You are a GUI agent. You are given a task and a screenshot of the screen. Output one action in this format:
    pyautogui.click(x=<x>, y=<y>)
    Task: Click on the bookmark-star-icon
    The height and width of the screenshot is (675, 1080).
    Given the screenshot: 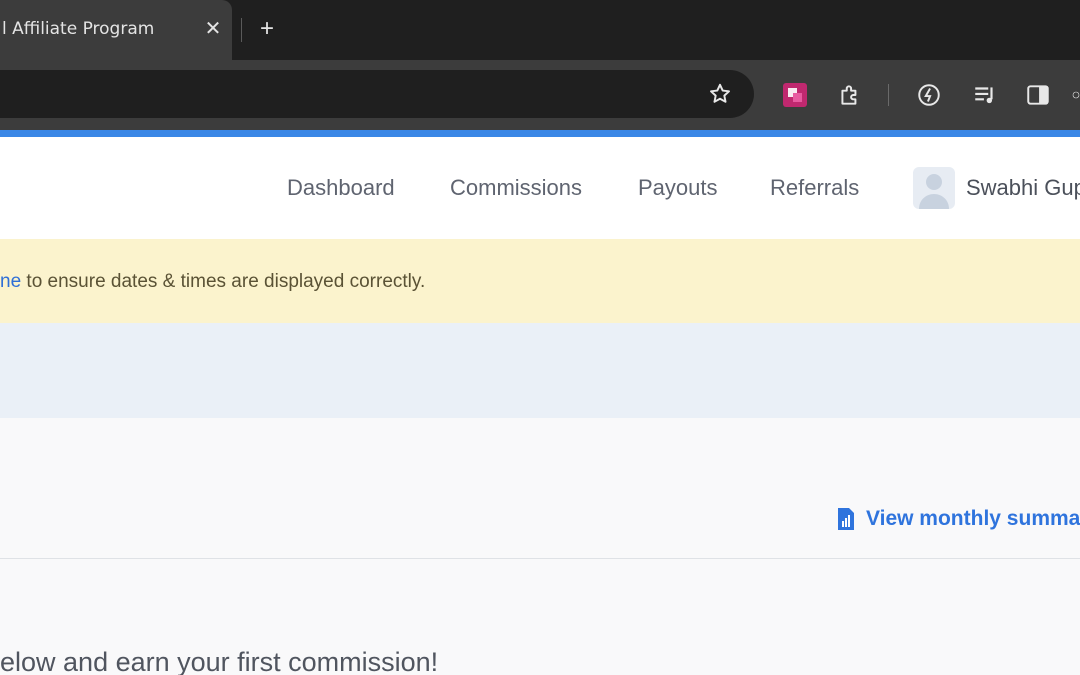 What is the action you would take?
    pyautogui.click(x=720, y=94)
    